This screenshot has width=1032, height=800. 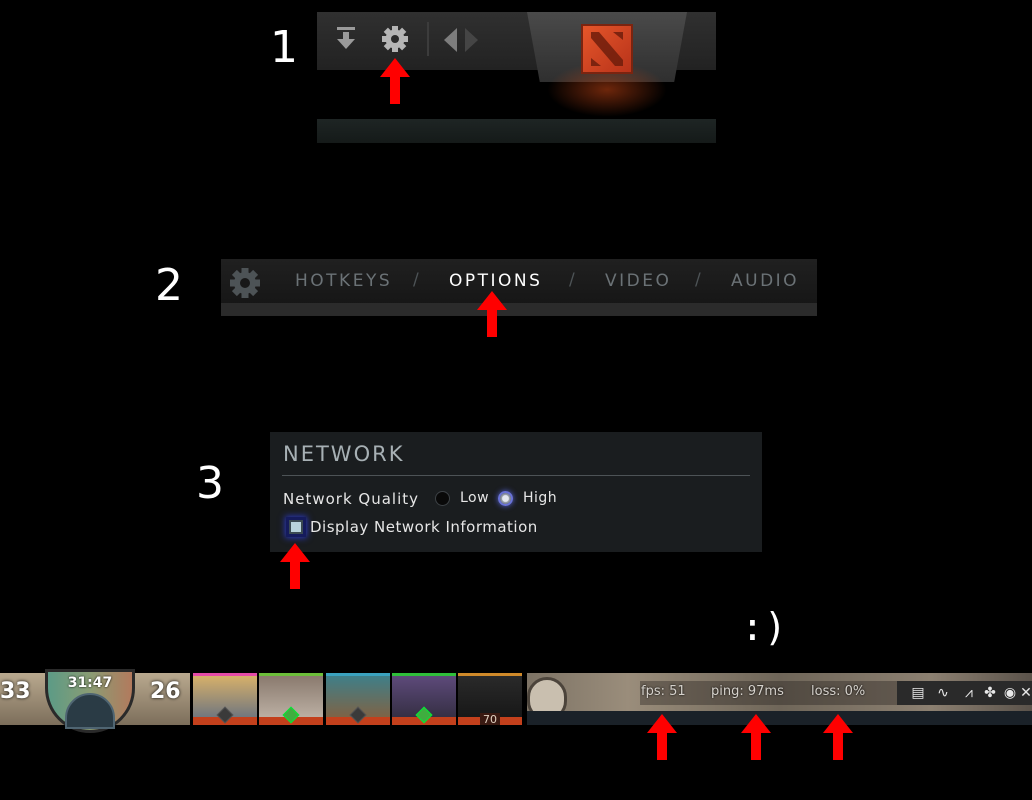 What do you see at coordinates (296, 527) in the screenshot?
I see `display-network-info-checkbox` at bounding box center [296, 527].